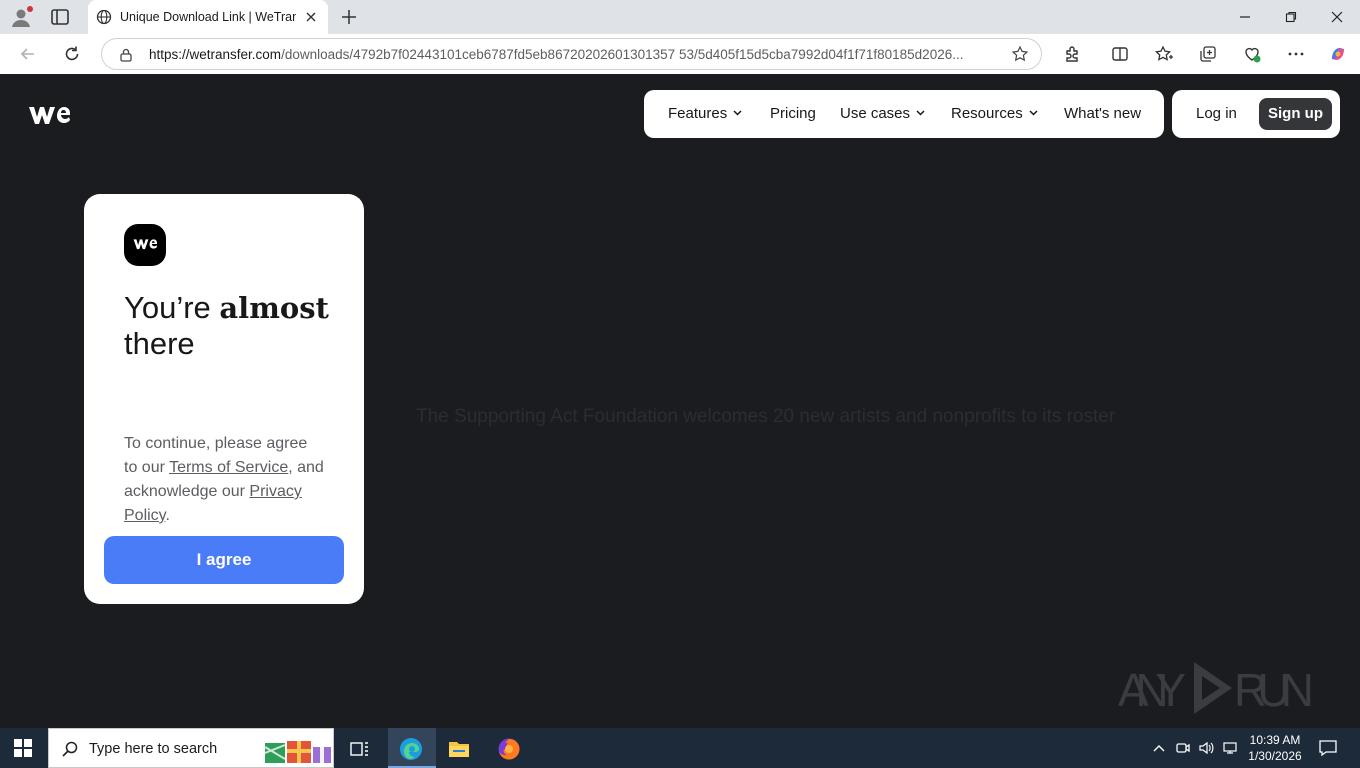 The image size is (1360, 768). I want to click on tab-title: Unique Download Link | WeTransfer, so click(208, 17).